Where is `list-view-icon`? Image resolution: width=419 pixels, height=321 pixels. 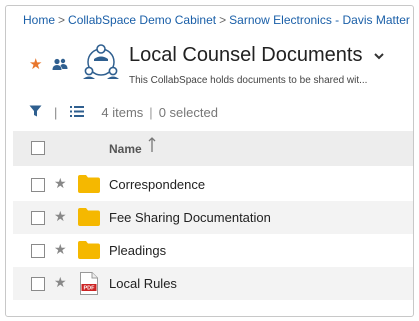 list-view-icon is located at coordinates (77, 112).